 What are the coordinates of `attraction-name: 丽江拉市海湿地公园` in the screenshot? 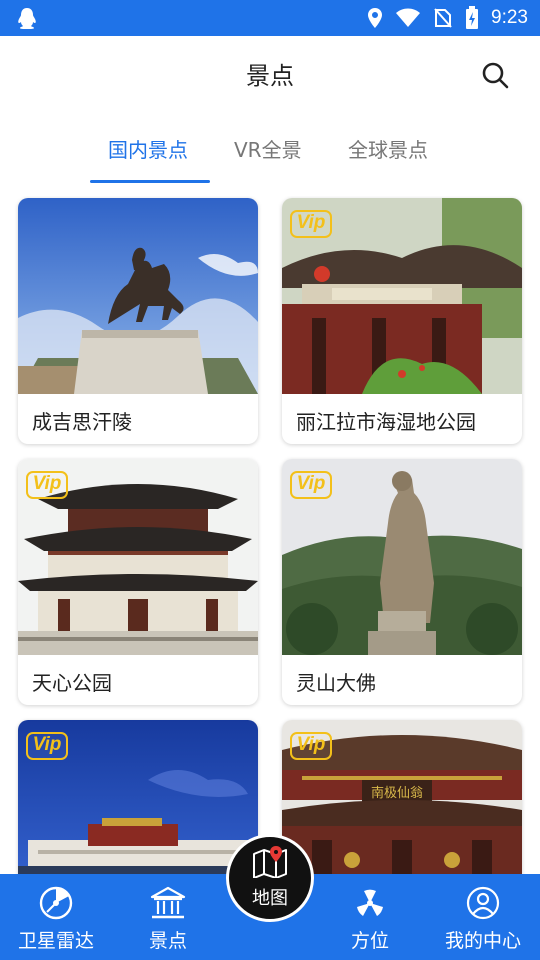 It's located at (386, 422).